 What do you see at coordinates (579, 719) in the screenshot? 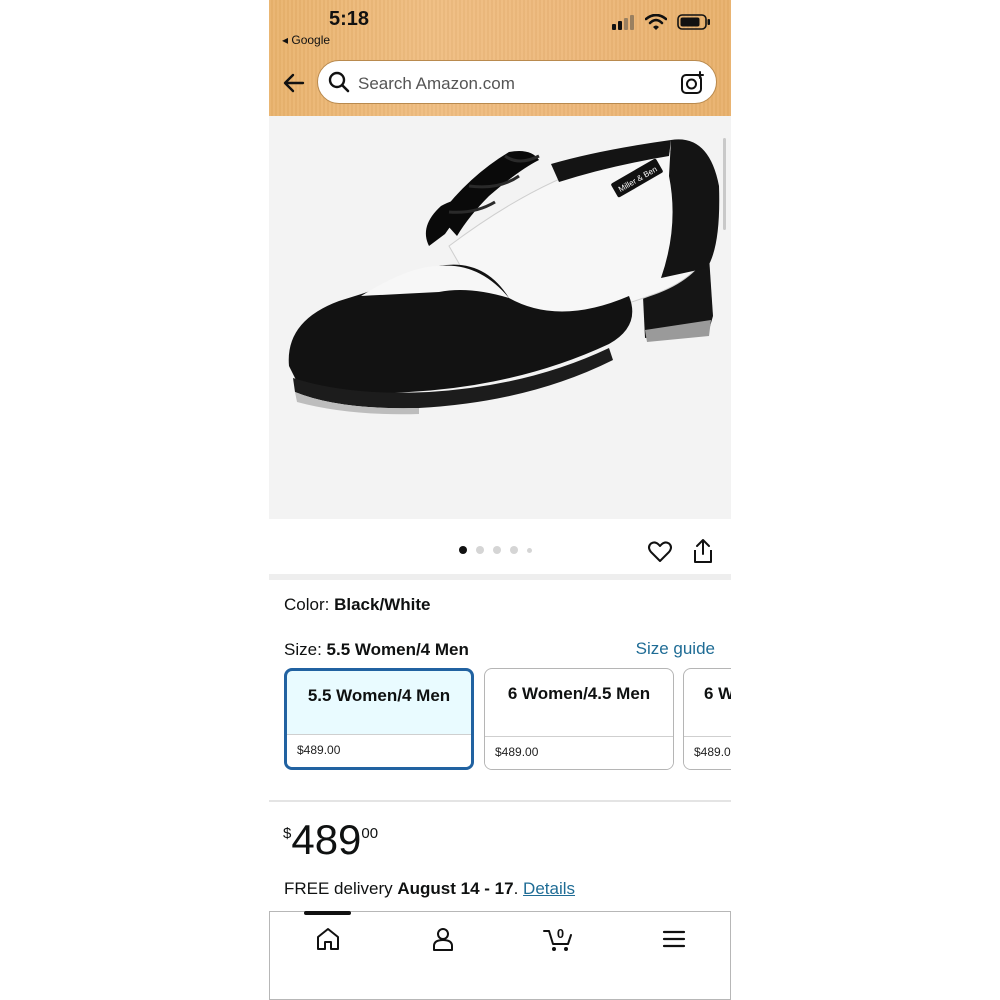
I see `size-option-card: 6 Women/4.5 Men $489.00` at bounding box center [579, 719].